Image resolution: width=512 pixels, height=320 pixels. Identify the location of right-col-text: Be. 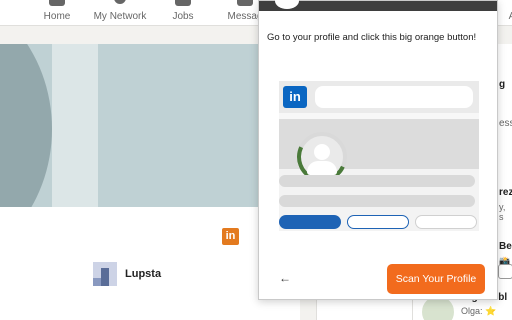
(505, 246).